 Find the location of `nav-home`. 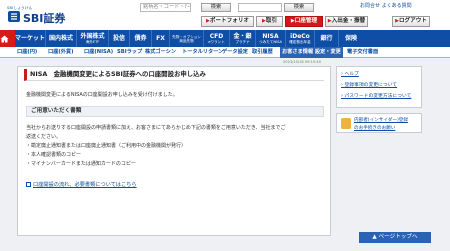

nav-home is located at coordinates (7, 38).